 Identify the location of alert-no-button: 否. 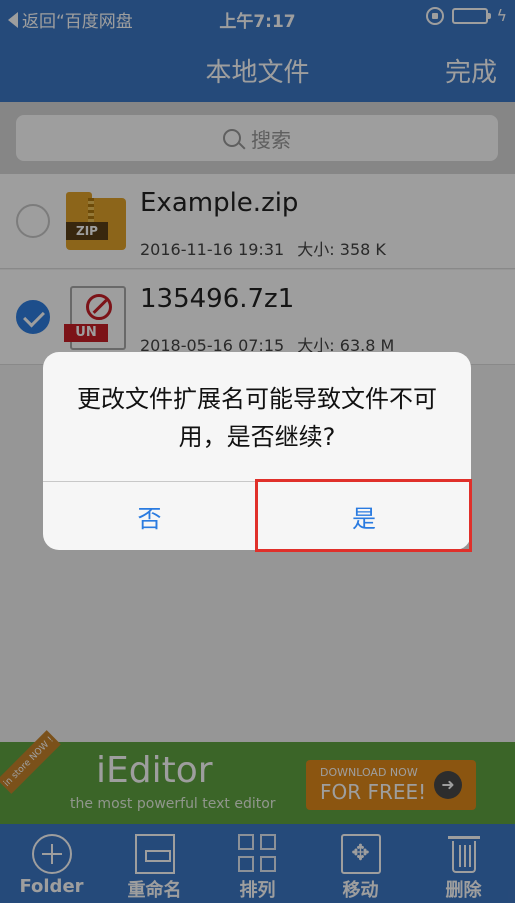
(149, 516).